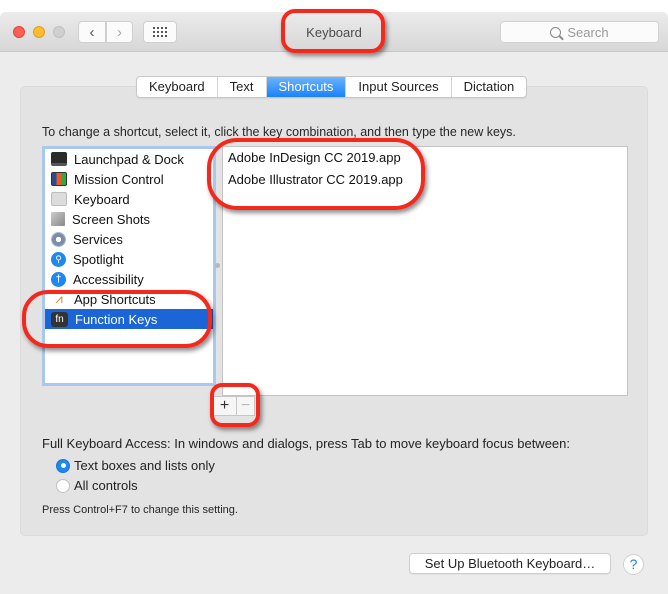 This screenshot has height=594, width=668. I want to click on category-label: Function Keys, so click(116, 319).